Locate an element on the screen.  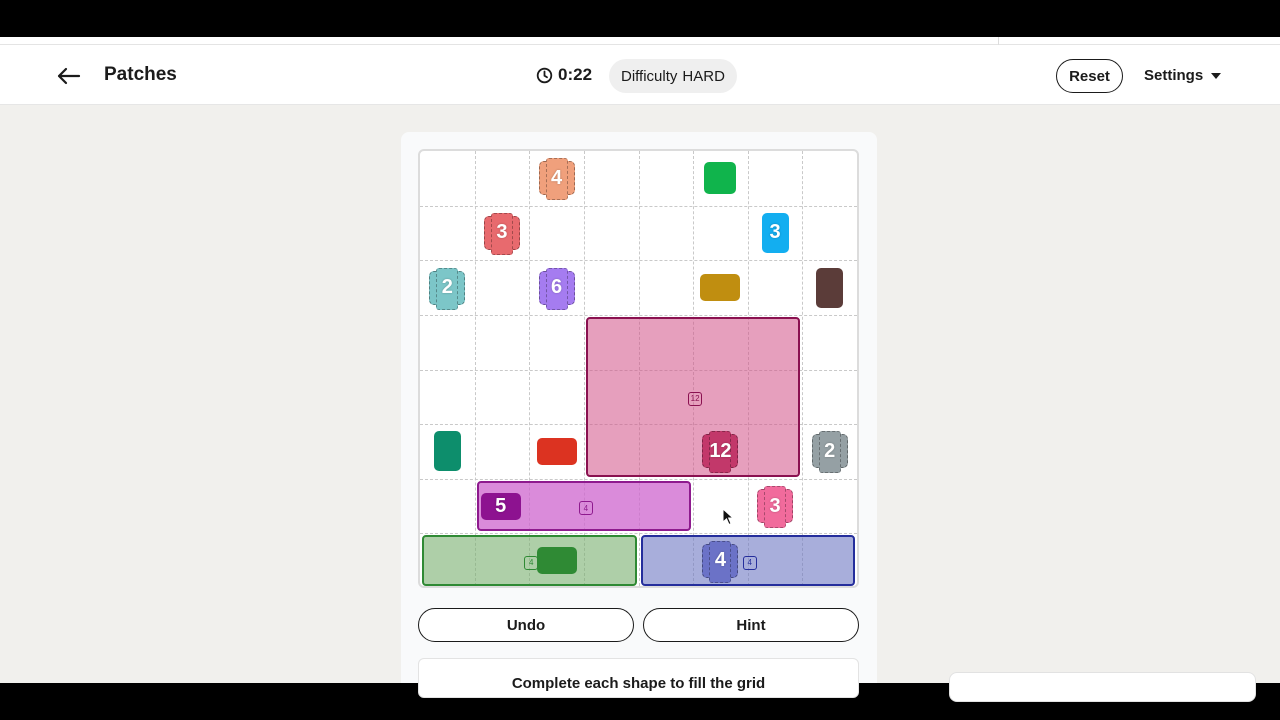
placed-patch: 12 is located at coordinates (693, 396).